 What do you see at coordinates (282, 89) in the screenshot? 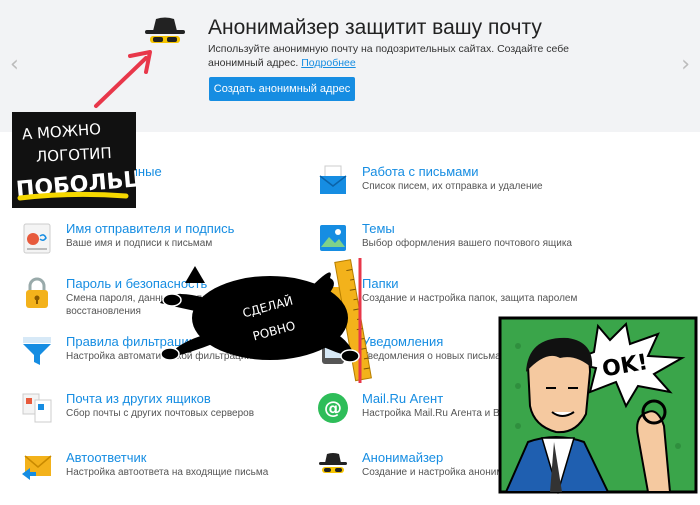
I see `create-anonymous-address-button: Создать анонимный адрес` at bounding box center [282, 89].